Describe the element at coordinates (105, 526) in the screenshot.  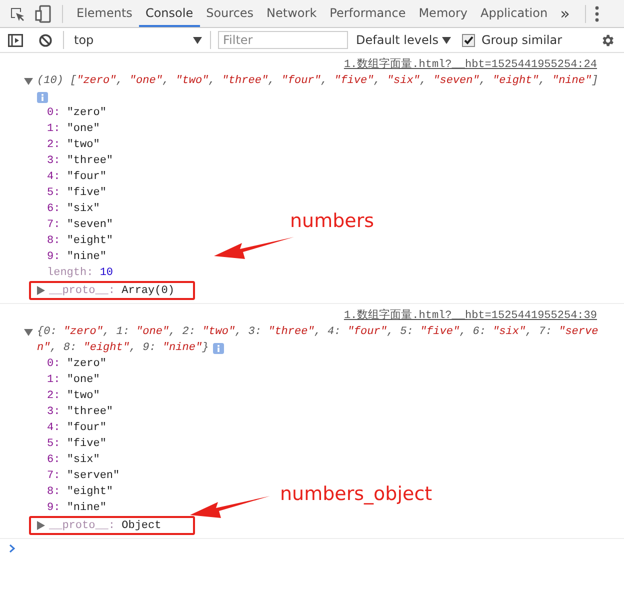
I see `property-entry: __proto__: Object` at that location.